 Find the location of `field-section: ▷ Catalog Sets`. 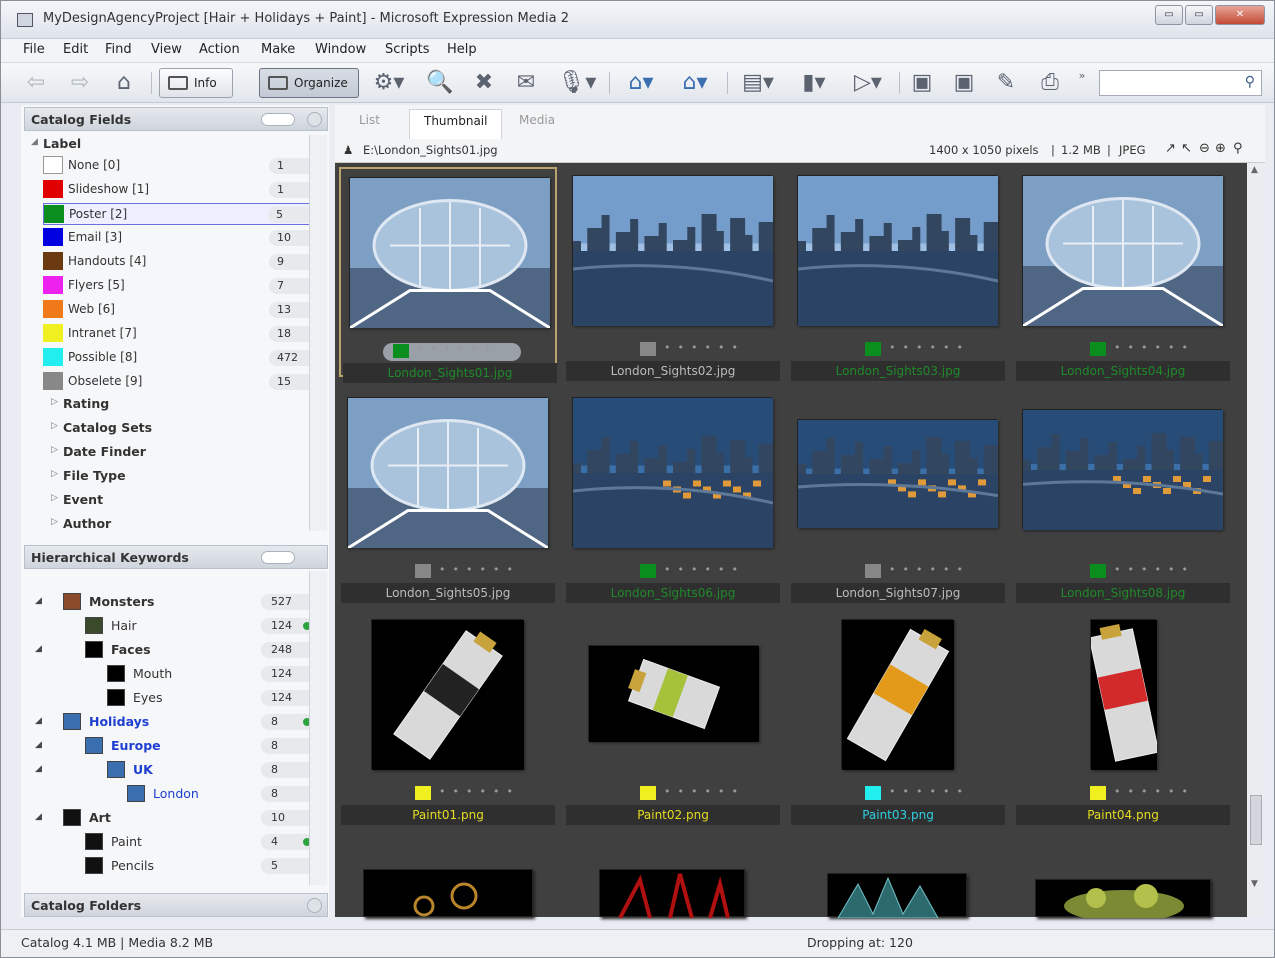

field-section: ▷ Catalog Sets is located at coordinates (184, 428).